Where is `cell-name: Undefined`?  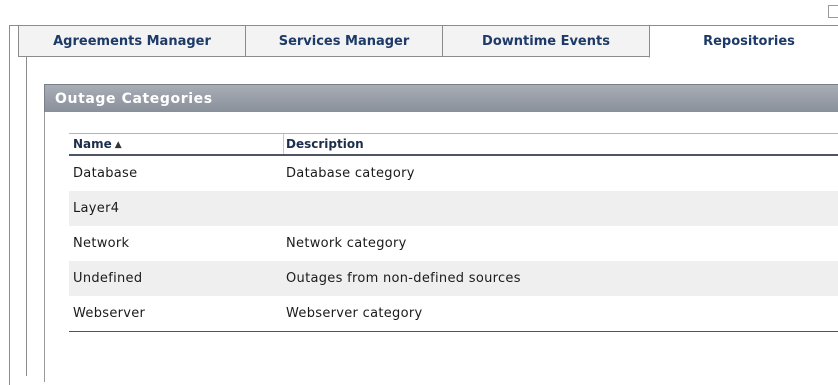 cell-name: Undefined is located at coordinates (108, 278).